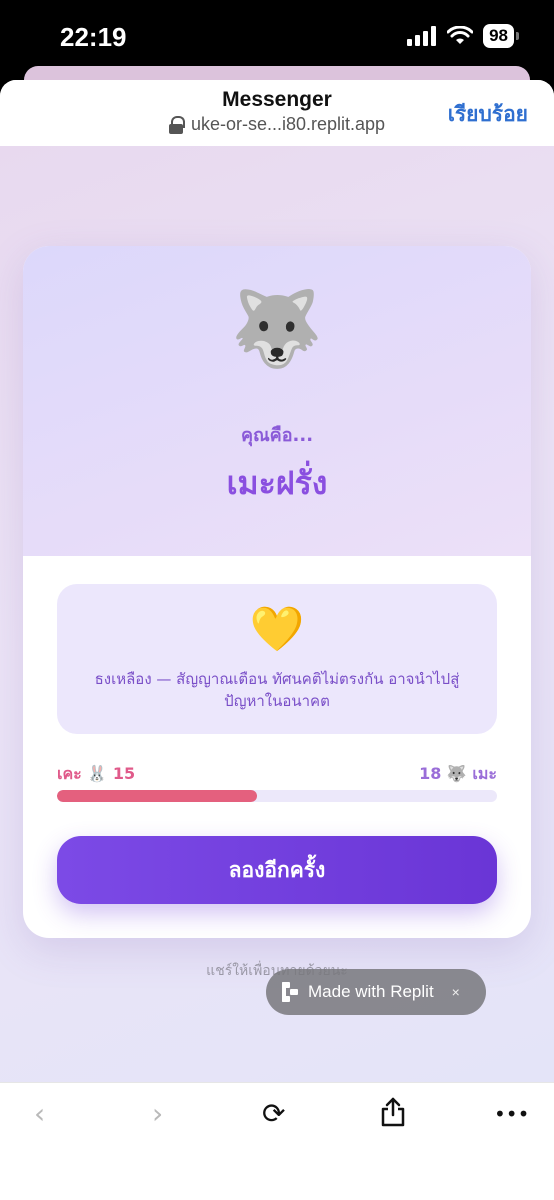 The height and width of the screenshot is (1200, 554). What do you see at coordinates (277, 1141) in the screenshot?
I see `bottom-toolbar: ‹ › ⟳ •••` at bounding box center [277, 1141].